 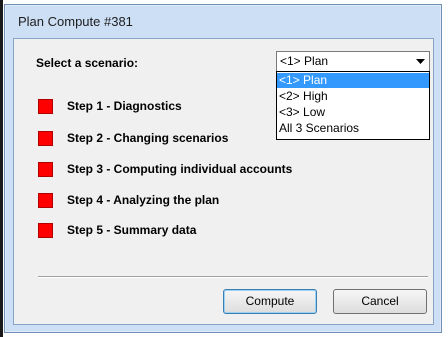 I want to click on cancel-button-label: Cancel, so click(x=380, y=301).